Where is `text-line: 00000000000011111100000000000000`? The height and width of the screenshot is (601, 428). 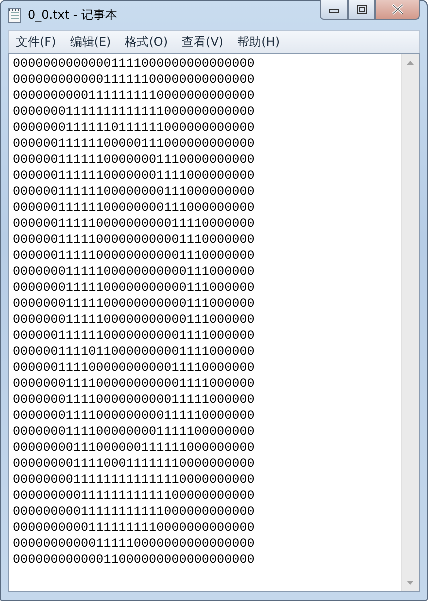
text-line: 00000000000011111100000000000000 is located at coordinates (134, 80).